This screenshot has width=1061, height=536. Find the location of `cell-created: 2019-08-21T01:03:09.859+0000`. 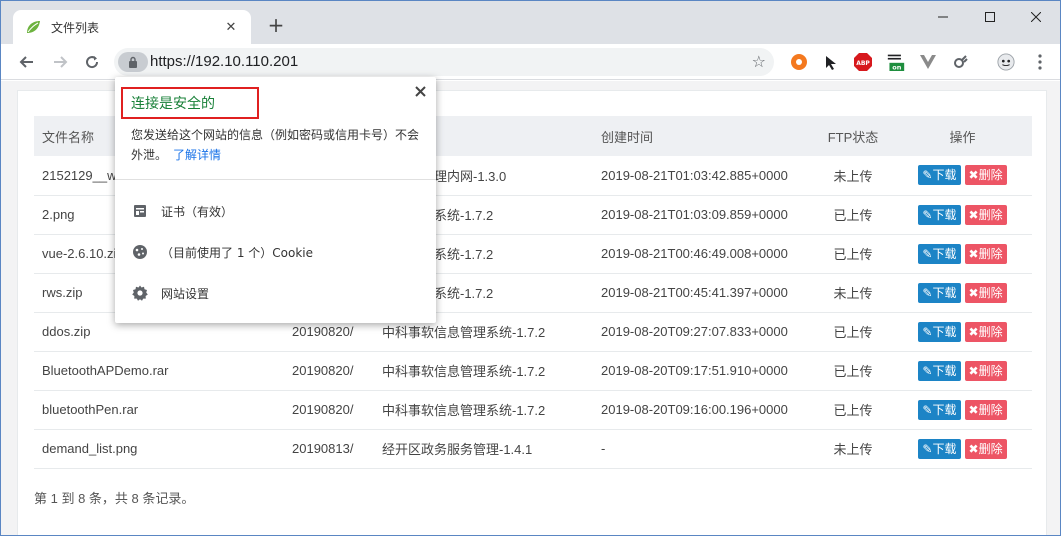

cell-created: 2019-08-21T01:03:09.859+0000 is located at coordinates (694, 214).